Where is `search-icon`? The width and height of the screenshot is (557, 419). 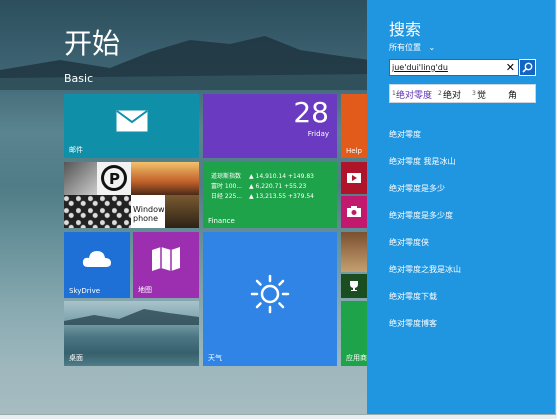
search-icon is located at coordinates (527, 67).